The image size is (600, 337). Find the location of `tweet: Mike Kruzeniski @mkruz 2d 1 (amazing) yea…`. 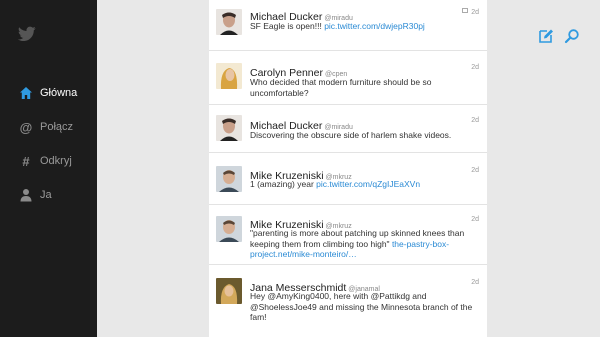

tweet: Mike Kruzeniski @mkruz 2d 1 (amazing) yea… is located at coordinates (348, 179).